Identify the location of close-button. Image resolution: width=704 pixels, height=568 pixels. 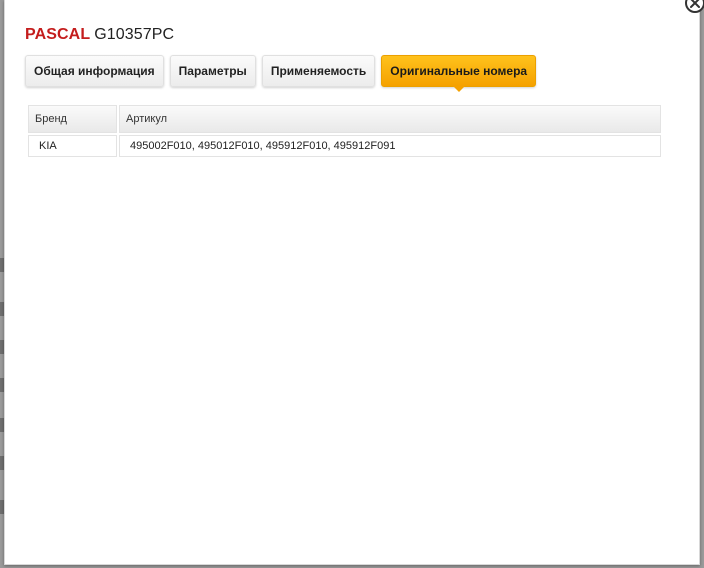
(694, 6).